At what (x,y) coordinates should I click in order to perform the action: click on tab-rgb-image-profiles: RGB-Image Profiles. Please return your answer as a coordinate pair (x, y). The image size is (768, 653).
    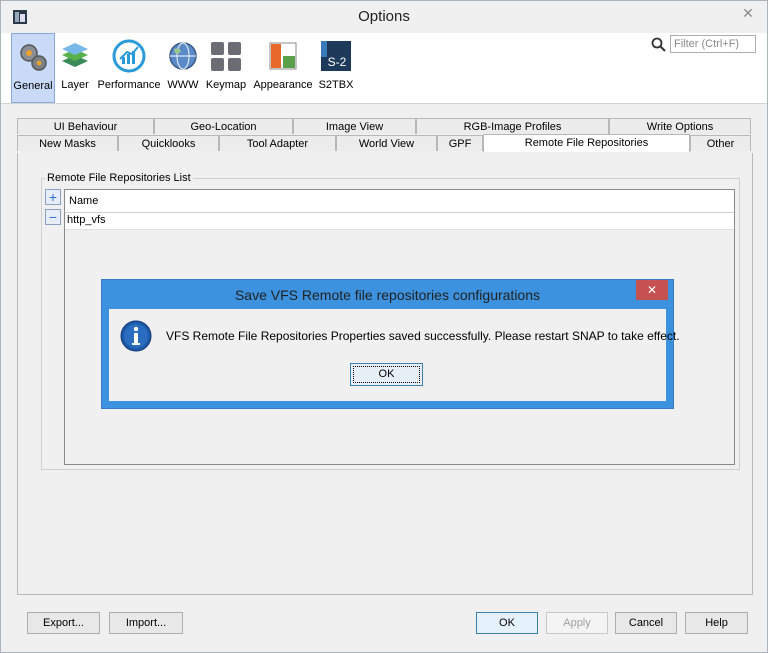
    Looking at the image, I should click on (512, 126).